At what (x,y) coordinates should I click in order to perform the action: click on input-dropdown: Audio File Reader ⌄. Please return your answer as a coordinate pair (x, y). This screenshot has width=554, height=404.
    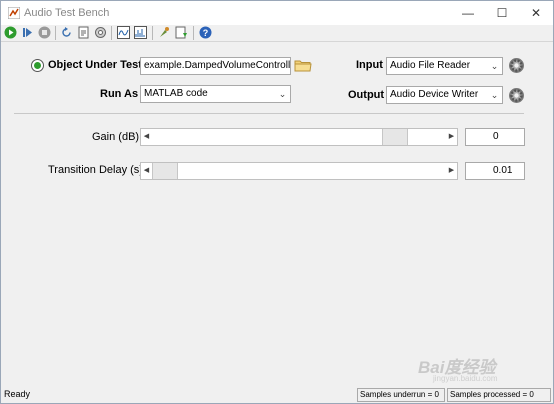
    Looking at the image, I should click on (444, 66).